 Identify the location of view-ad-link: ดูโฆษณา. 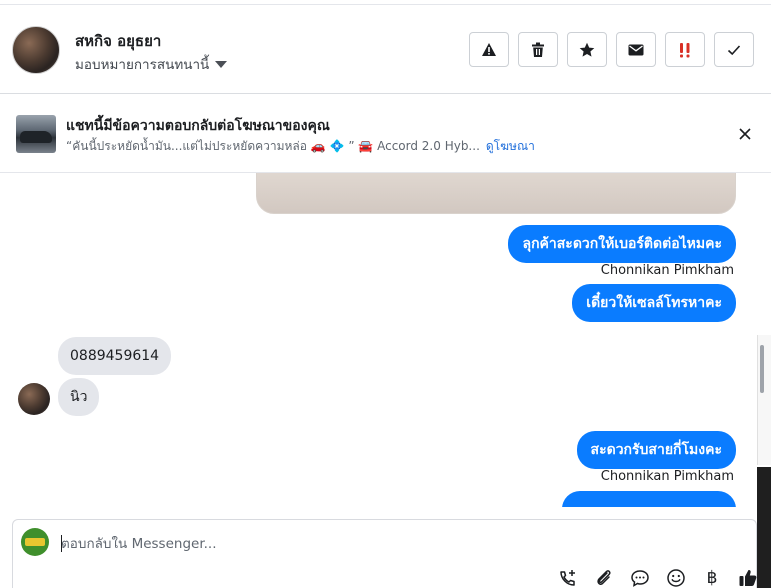
(510, 146).